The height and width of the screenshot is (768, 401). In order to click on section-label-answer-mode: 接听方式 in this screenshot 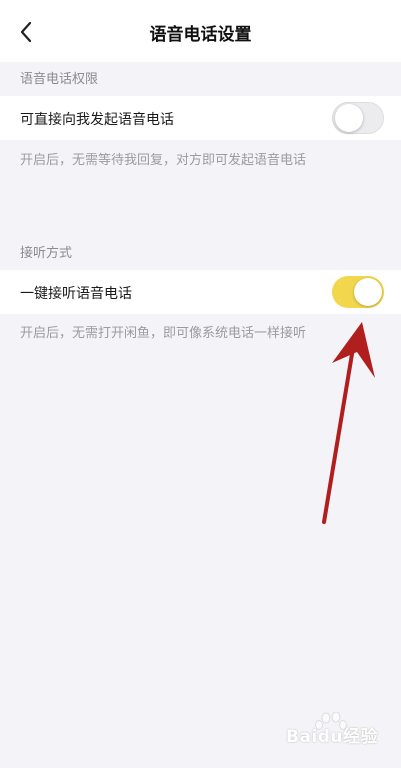, I will do `click(46, 253)`.